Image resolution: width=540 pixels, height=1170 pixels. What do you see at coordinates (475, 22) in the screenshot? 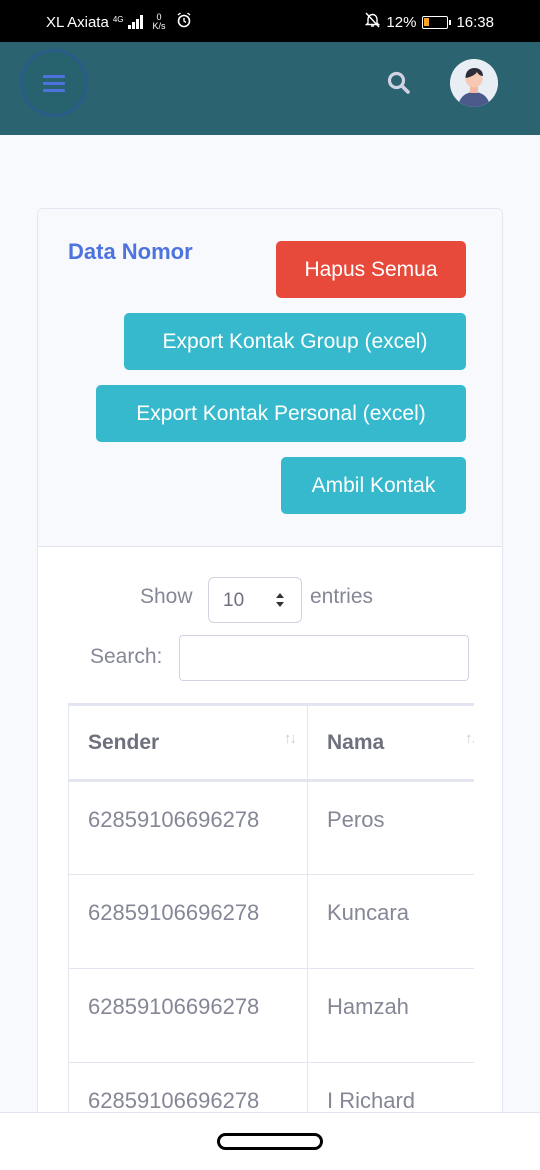
I see `clock: 16:38` at bounding box center [475, 22].